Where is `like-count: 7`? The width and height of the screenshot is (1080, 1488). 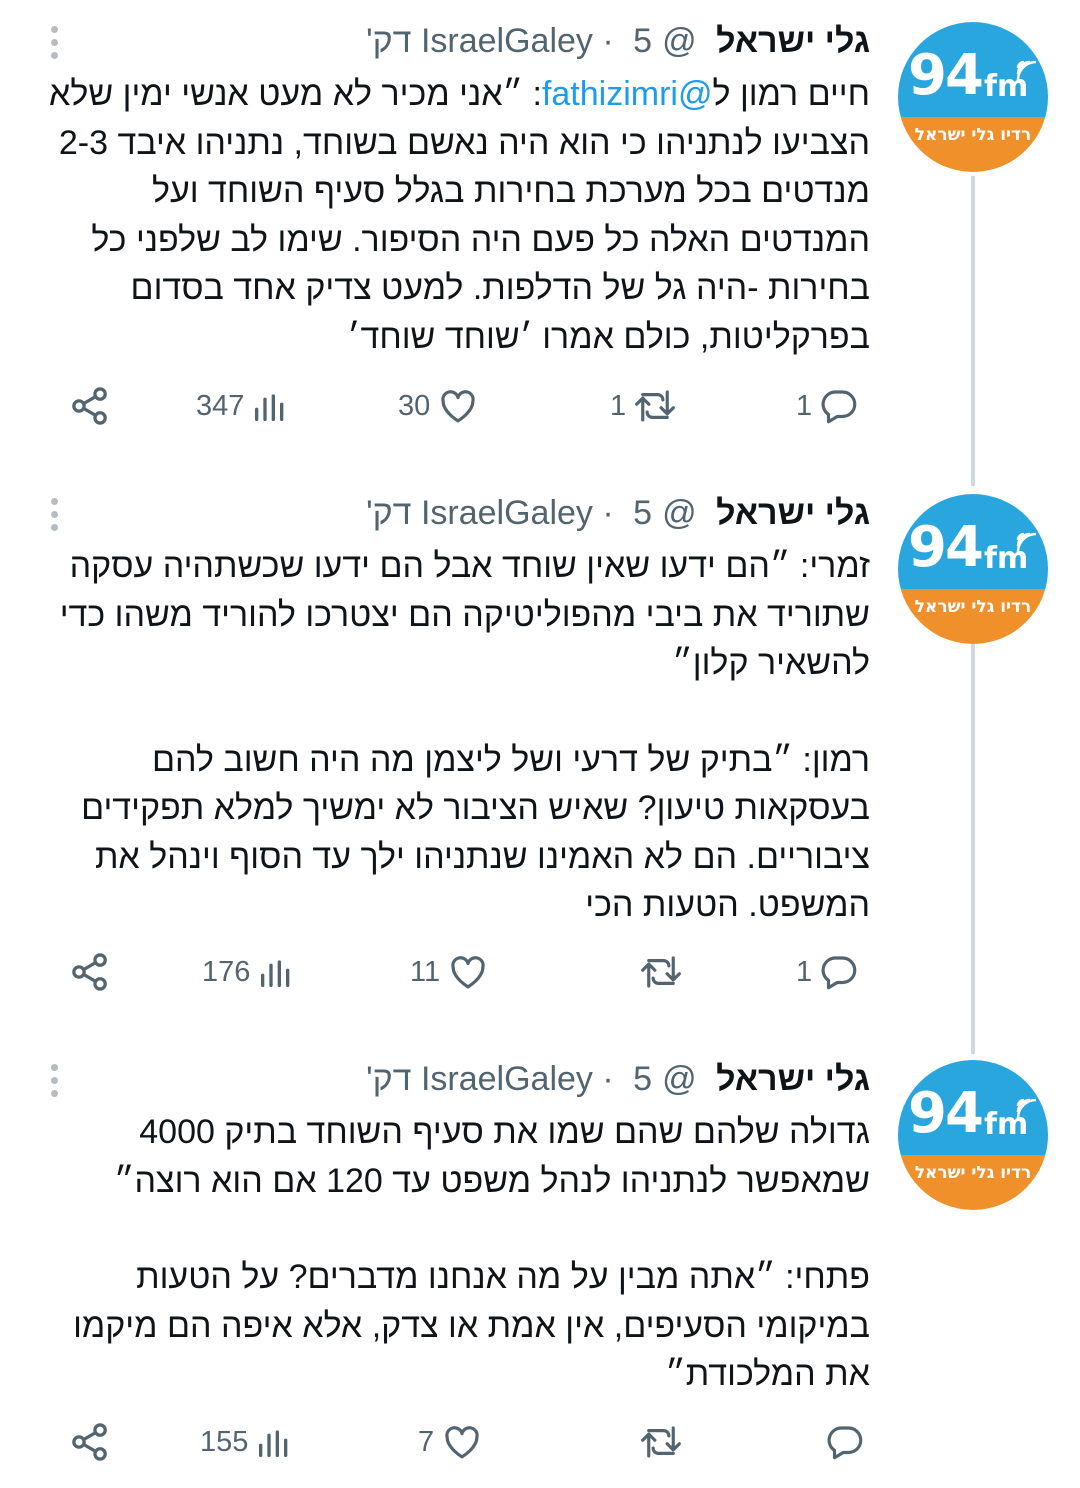
like-count: 7 is located at coordinates (426, 1441).